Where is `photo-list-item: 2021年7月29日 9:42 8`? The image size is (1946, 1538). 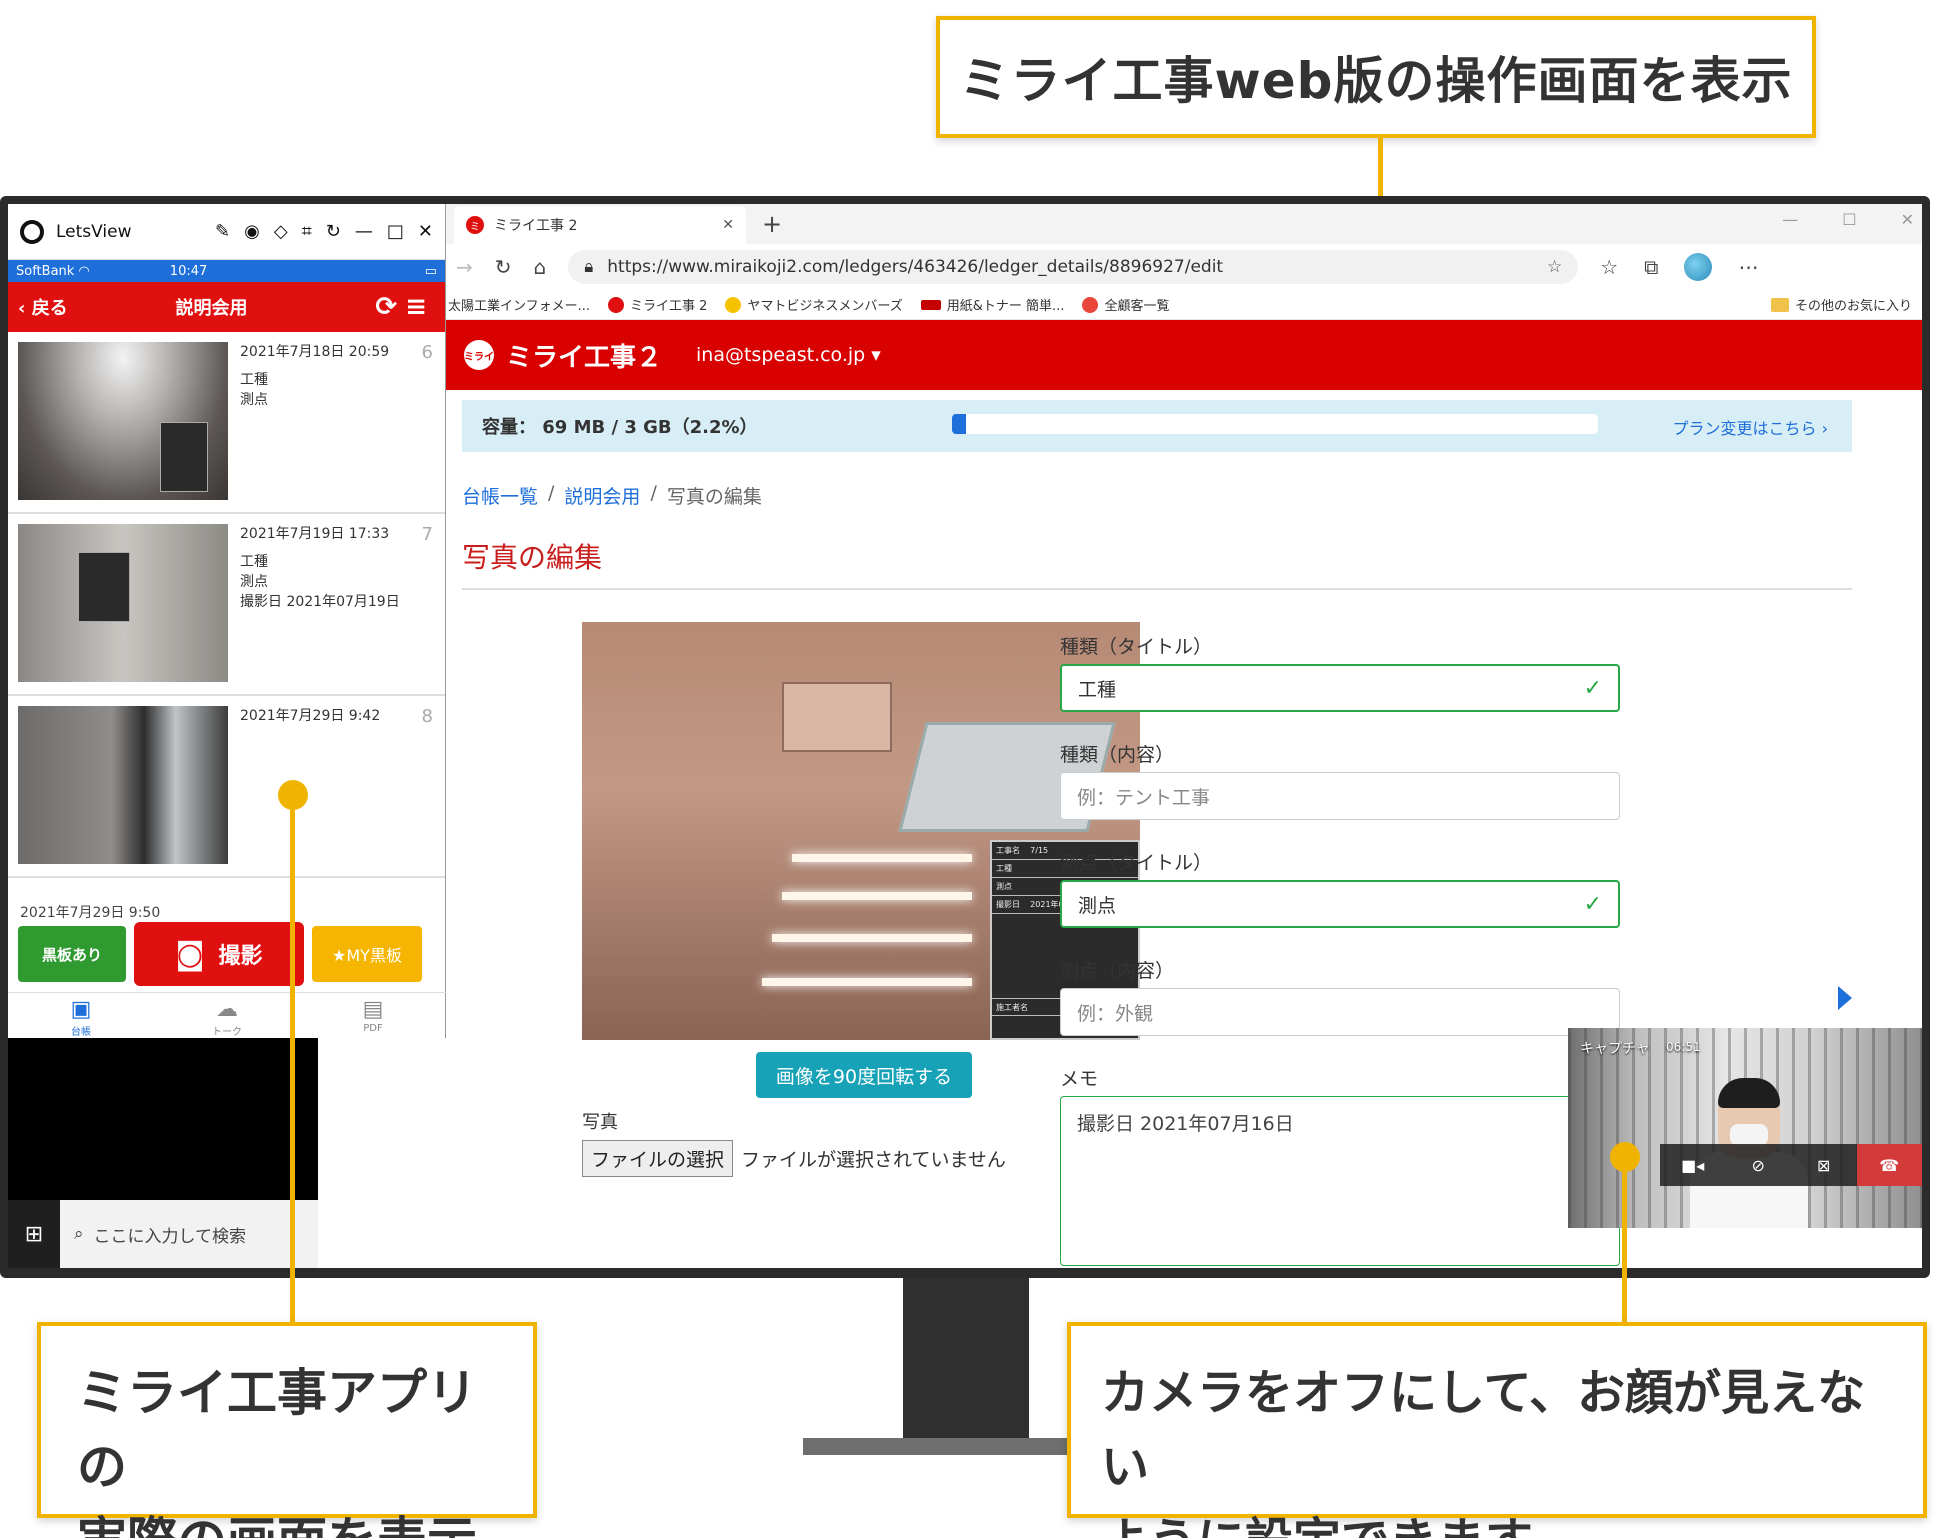
photo-list-item: 2021年7月29日 9:42 8 is located at coordinates (226, 787).